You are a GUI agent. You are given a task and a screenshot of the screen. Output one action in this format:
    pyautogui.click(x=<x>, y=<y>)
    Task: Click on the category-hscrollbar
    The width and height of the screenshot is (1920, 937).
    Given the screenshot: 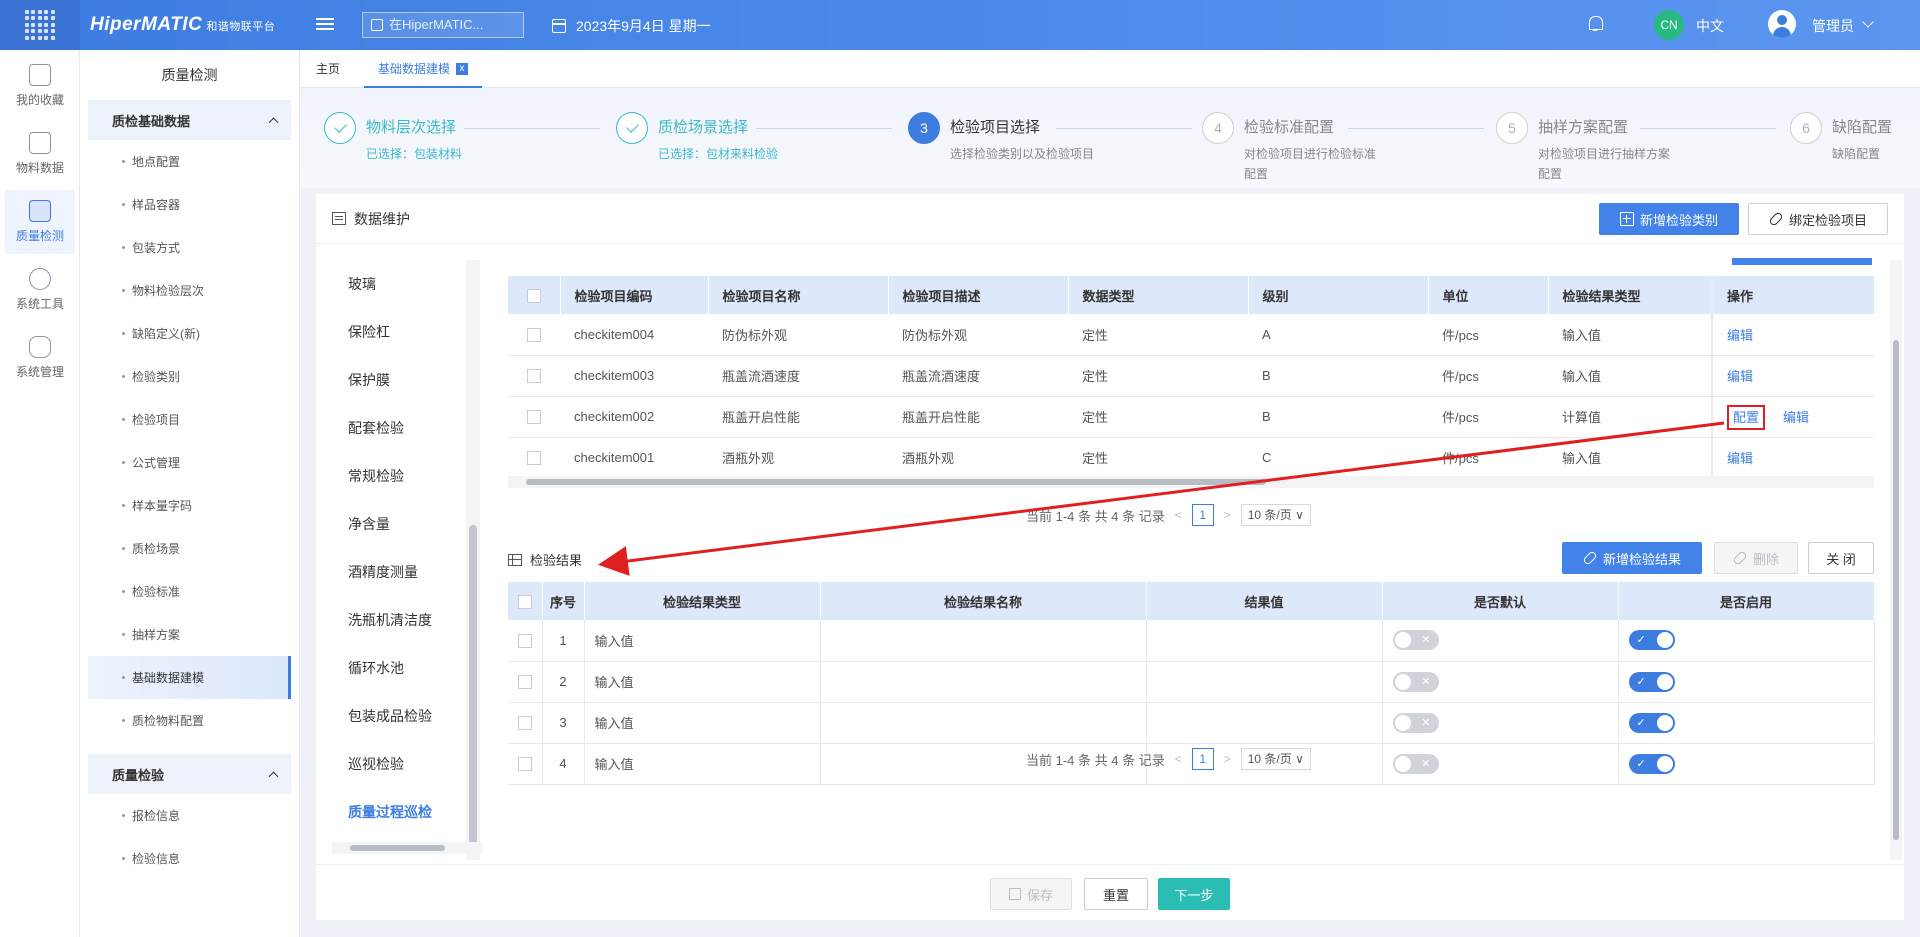 What is the action you would take?
    pyautogui.click(x=407, y=848)
    